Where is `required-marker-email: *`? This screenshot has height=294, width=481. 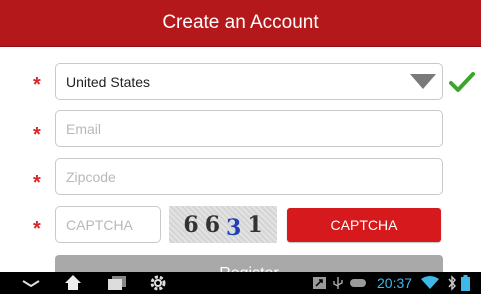
required-marker-email: * is located at coordinates (37, 135).